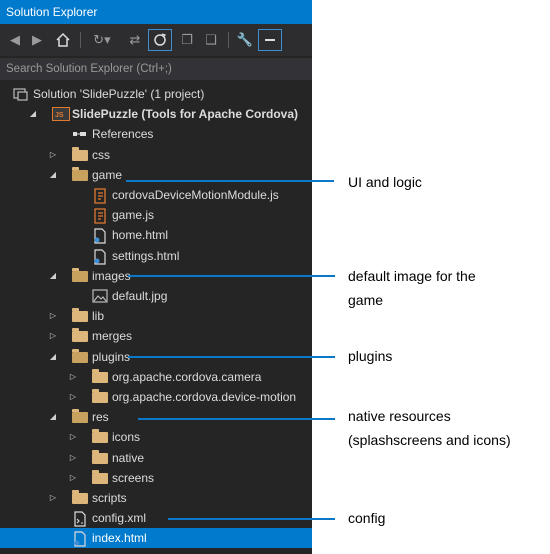 This screenshot has height=554, width=550. What do you see at coordinates (185, 114) in the screenshot?
I see `tree-item-label: SlidePuzzle (Tools for Apache Cordova)` at bounding box center [185, 114].